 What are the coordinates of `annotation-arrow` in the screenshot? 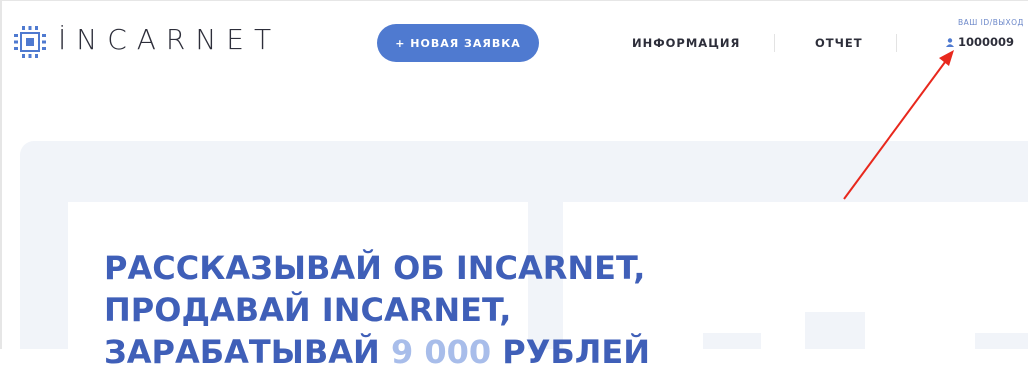 It's located at (898, 125).